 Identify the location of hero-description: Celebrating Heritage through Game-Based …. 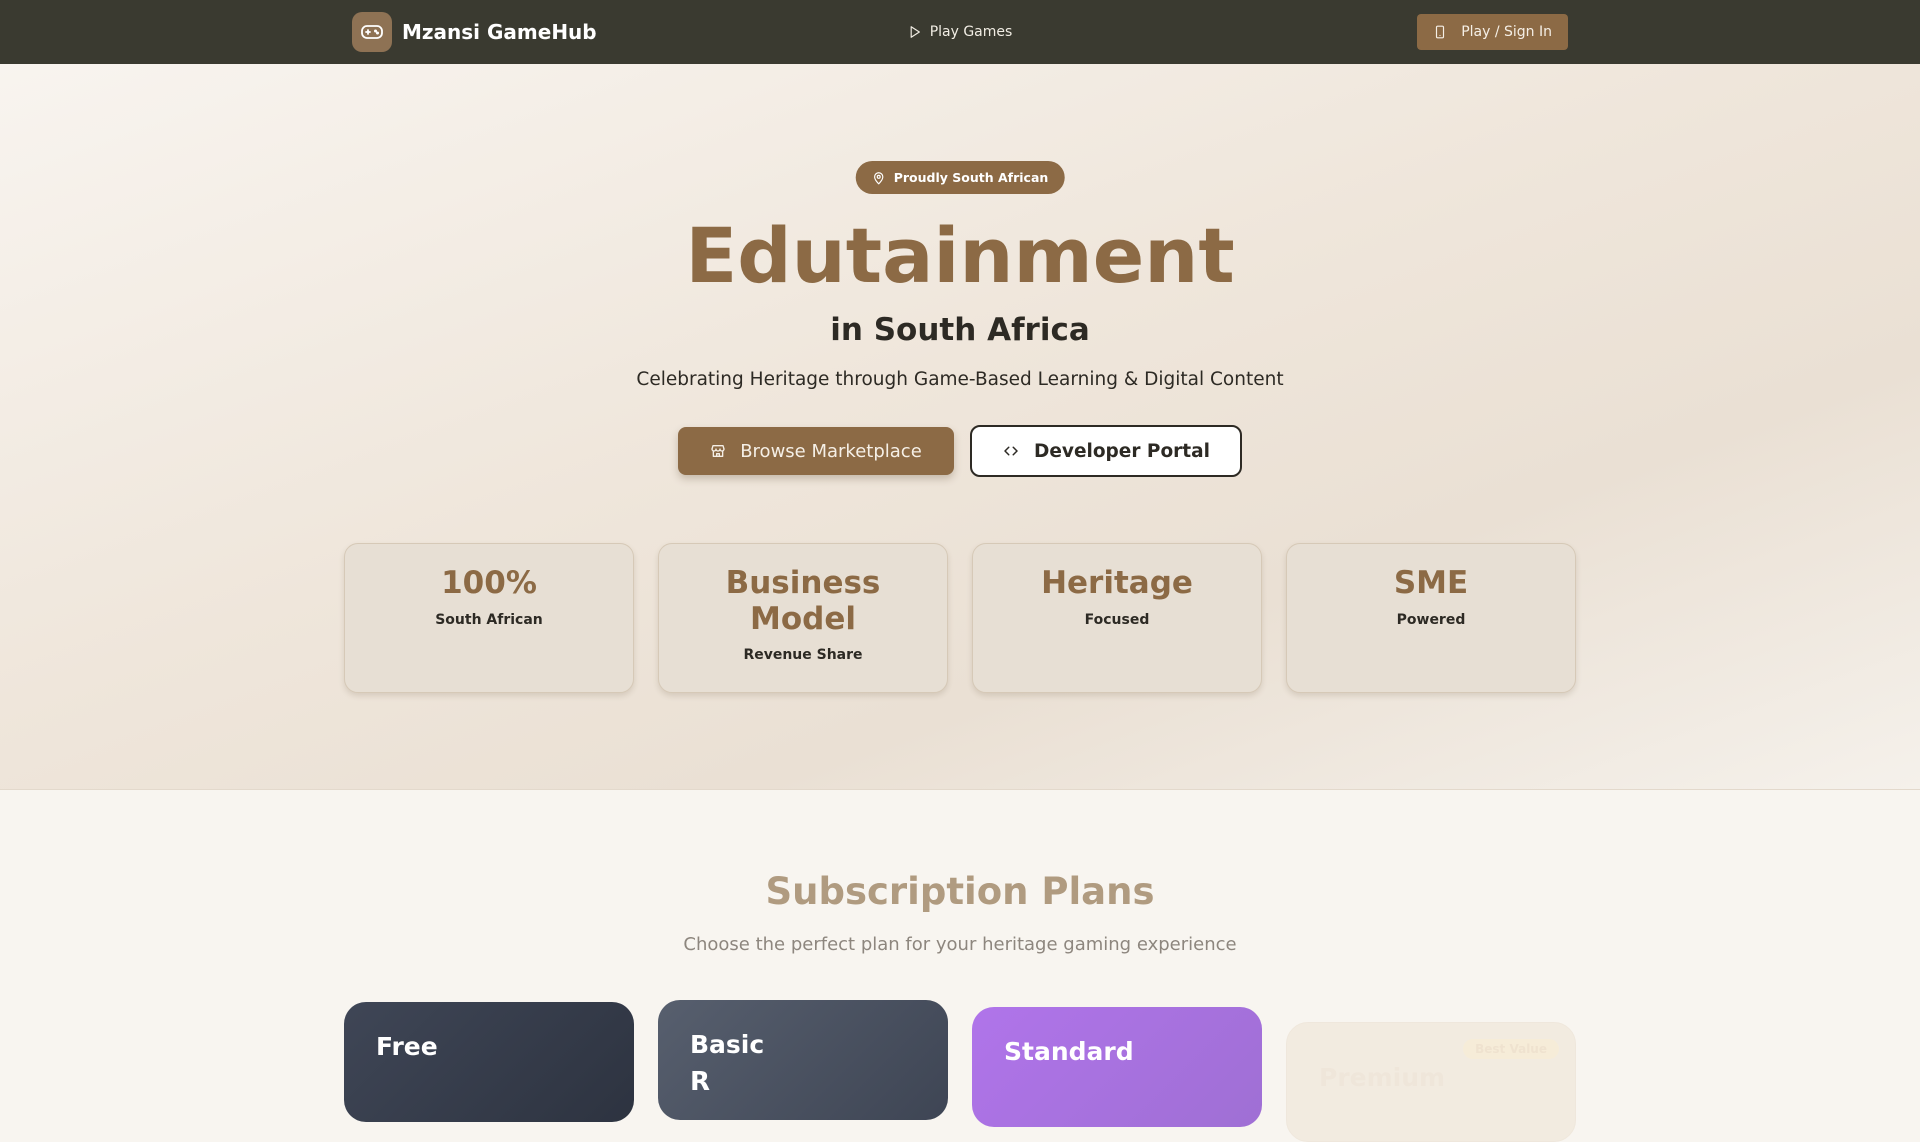
(960, 379).